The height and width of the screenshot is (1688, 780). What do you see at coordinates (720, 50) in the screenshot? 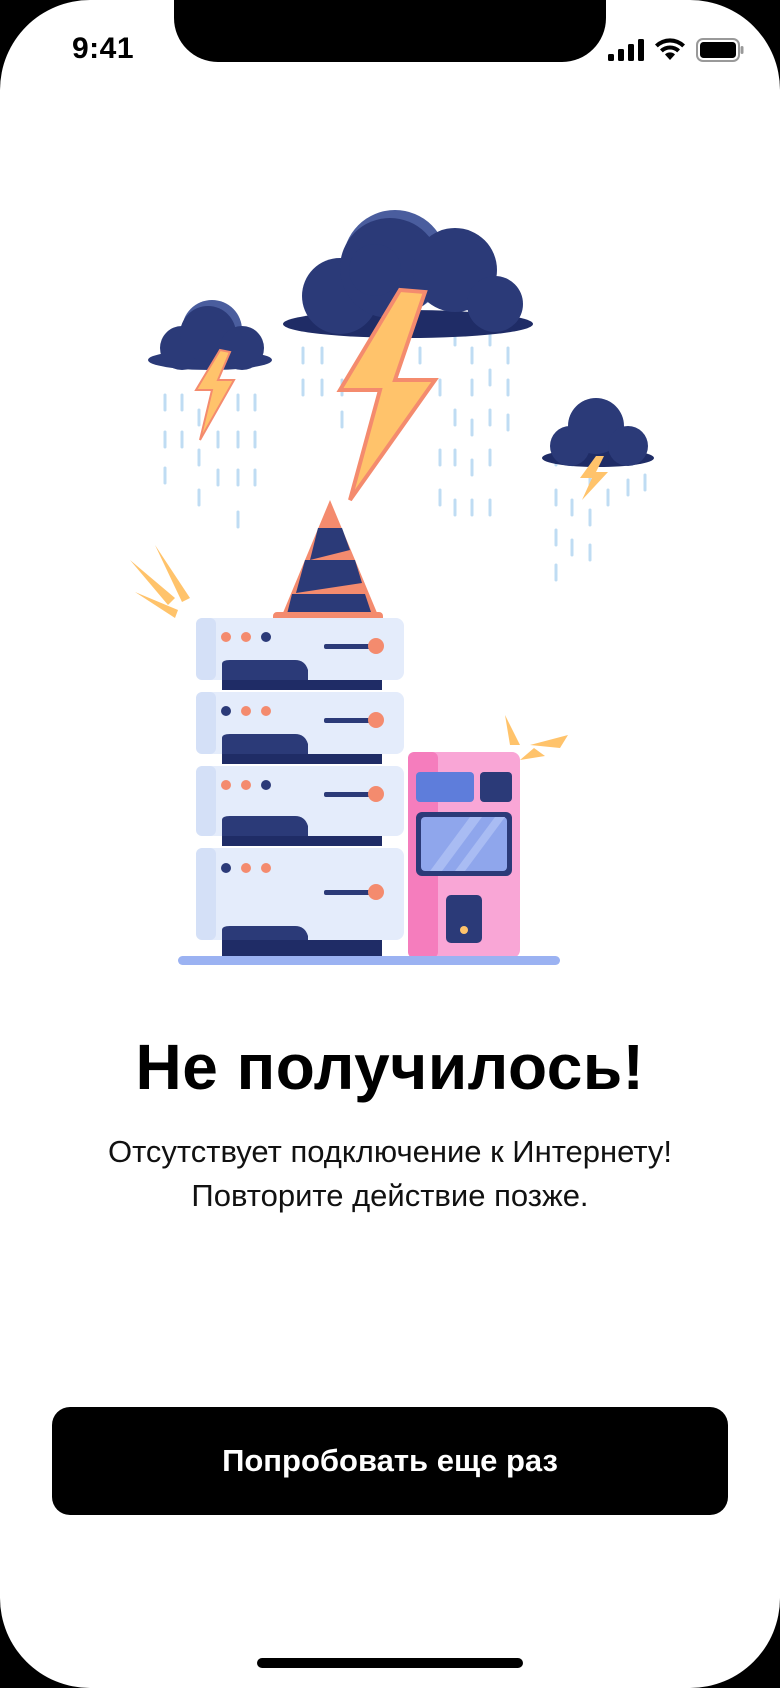
I see `battery-icon` at bounding box center [720, 50].